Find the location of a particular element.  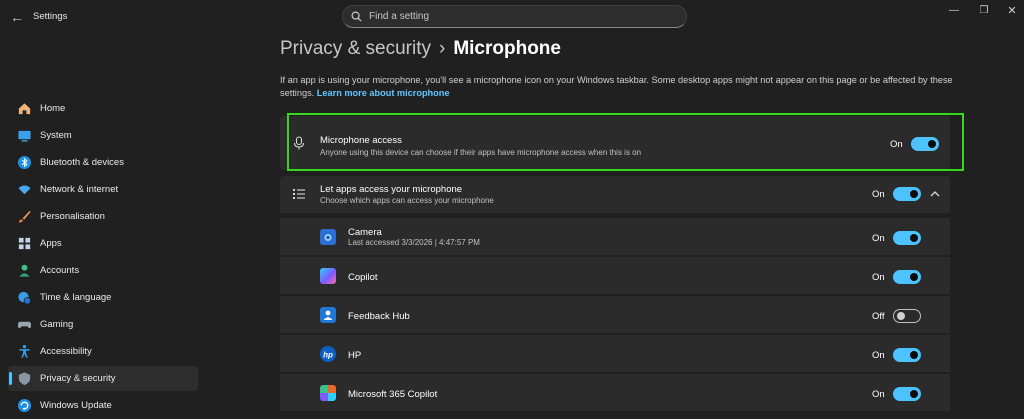

sidebar-item-personalisation: Personalisation is located at coordinates (103, 216).